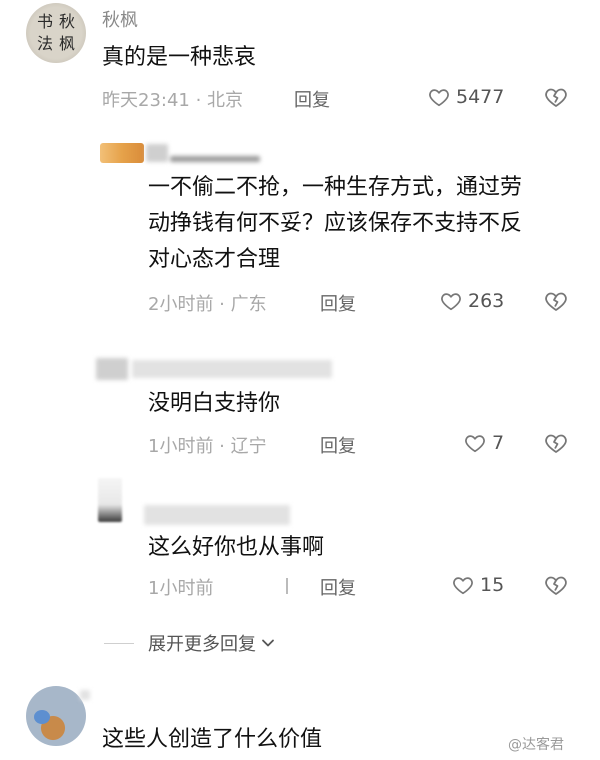 This screenshot has width=600, height=760. I want to click on like-count: 5477, so click(480, 97).